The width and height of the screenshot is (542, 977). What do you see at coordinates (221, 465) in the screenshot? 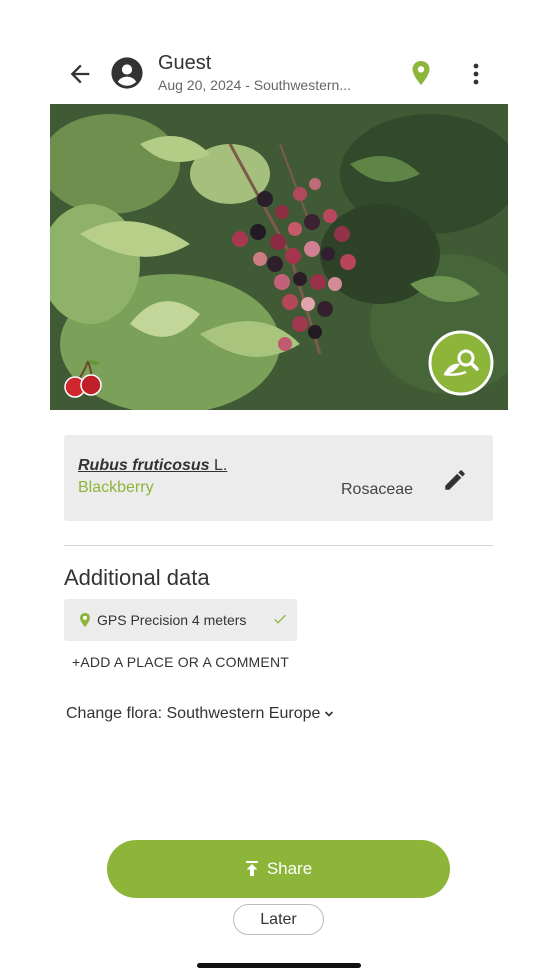
I see `scientific-name-author: L.` at bounding box center [221, 465].